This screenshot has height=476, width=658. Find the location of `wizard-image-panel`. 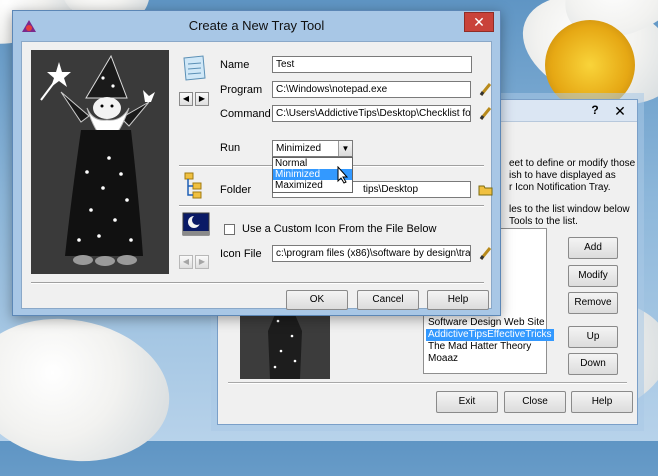

wizard-image-panel is located at coordinates (100, 162).